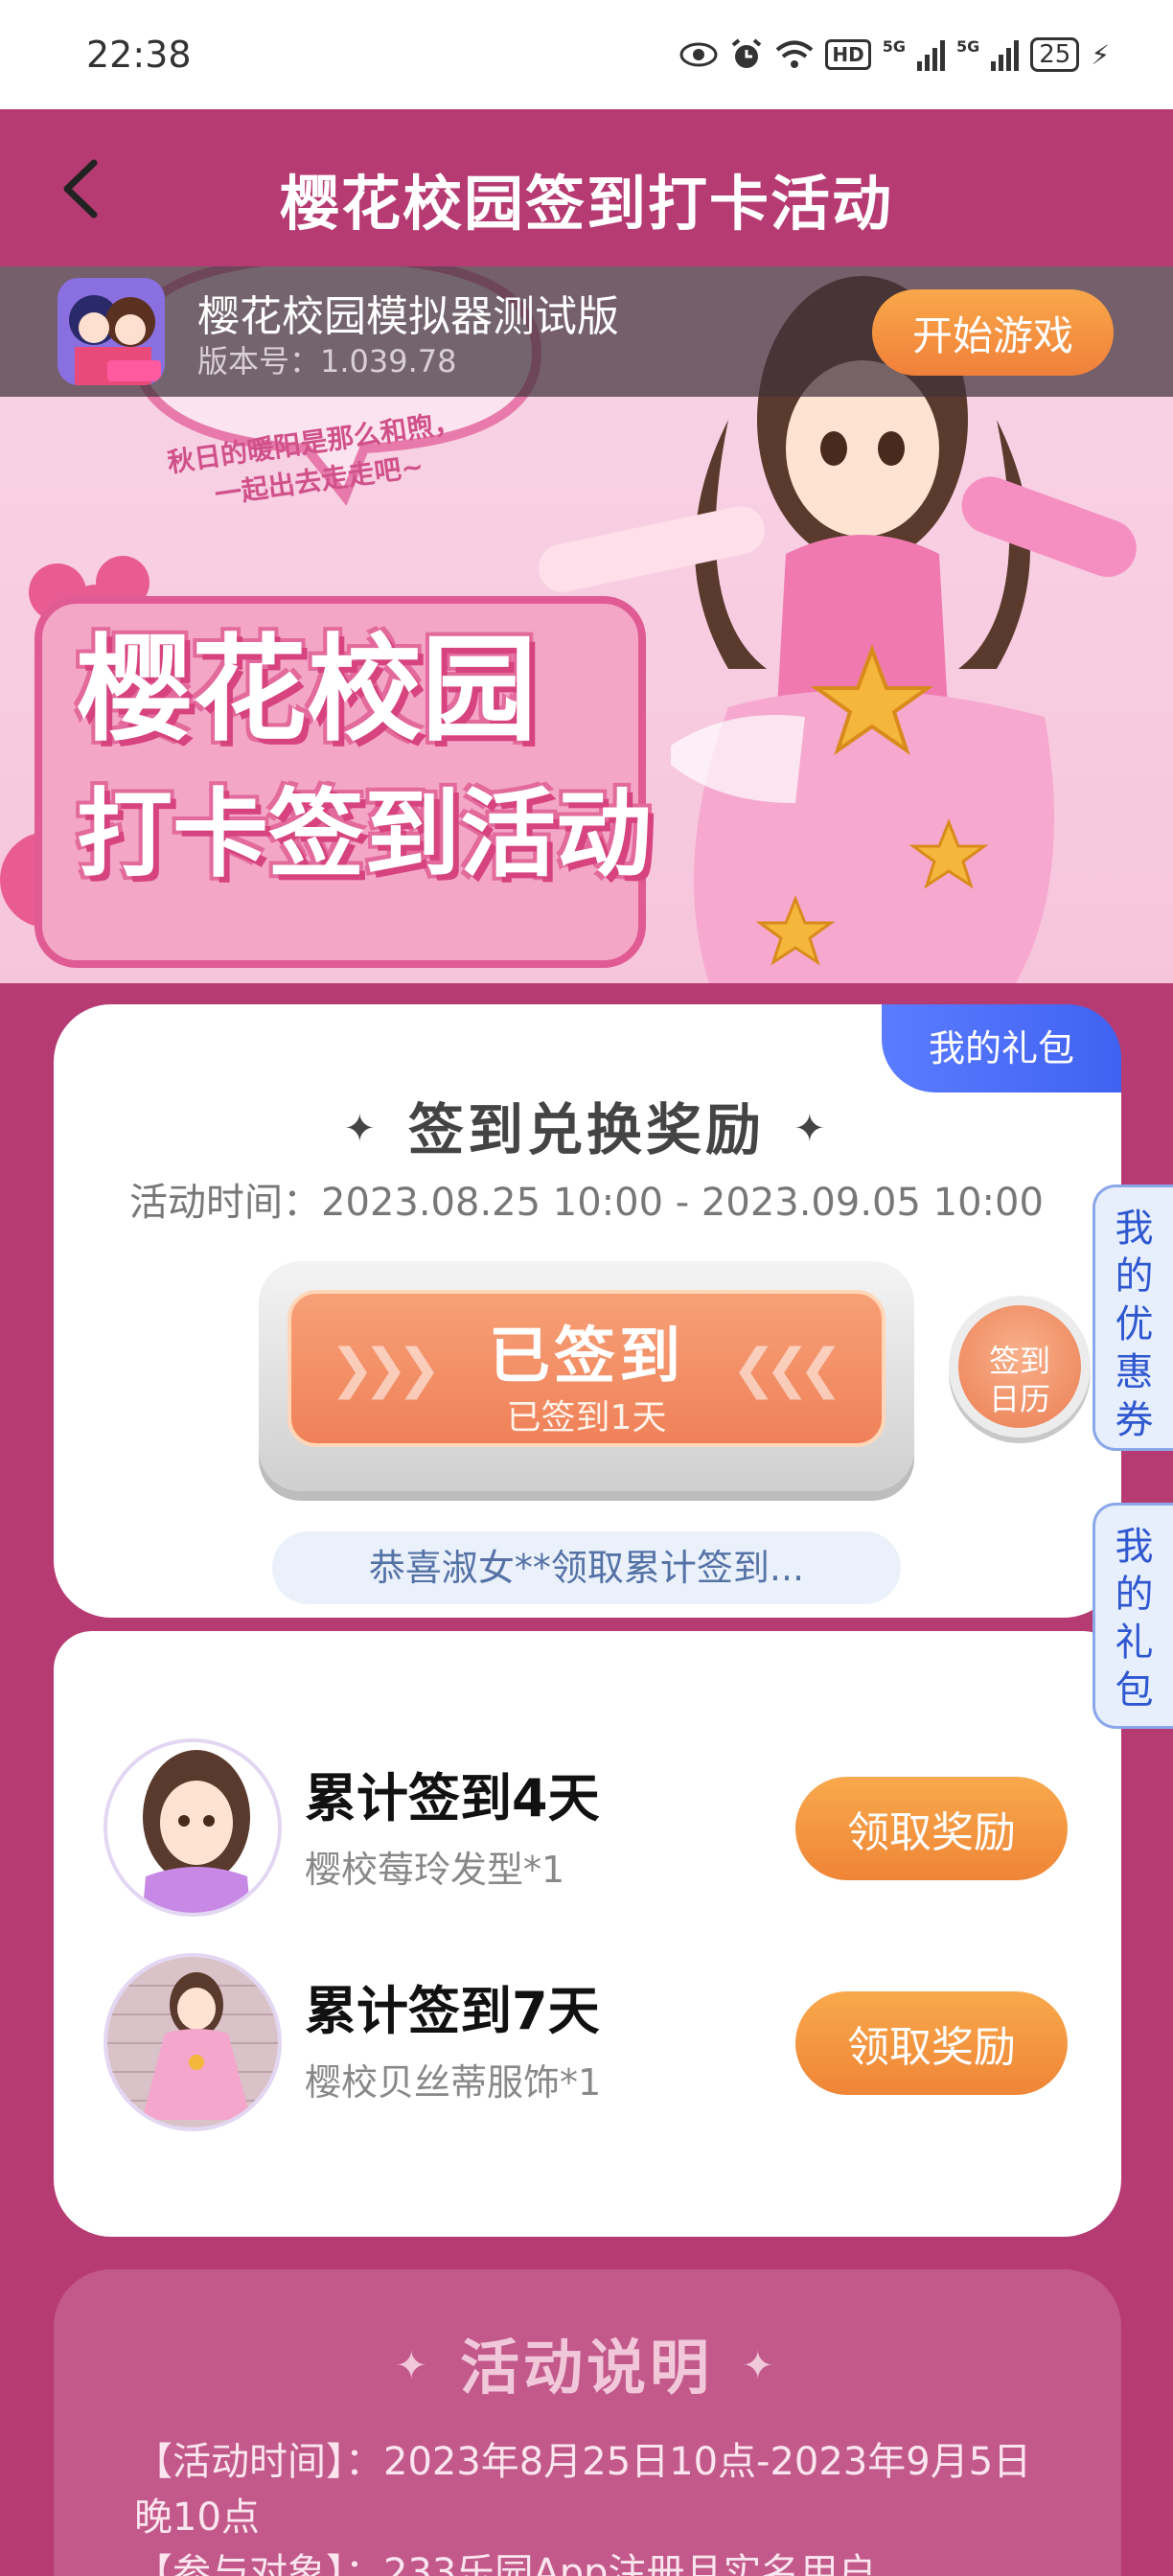  I want to click on reward-title: 累计签到4天, so click(452, 1798).